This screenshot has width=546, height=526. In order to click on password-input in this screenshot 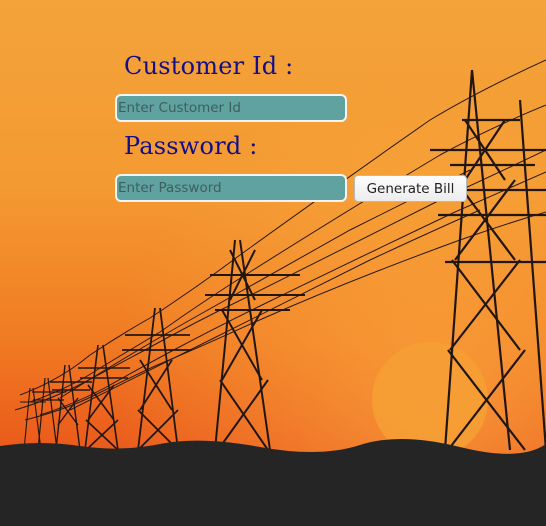, I will do `click(231, 188)`.